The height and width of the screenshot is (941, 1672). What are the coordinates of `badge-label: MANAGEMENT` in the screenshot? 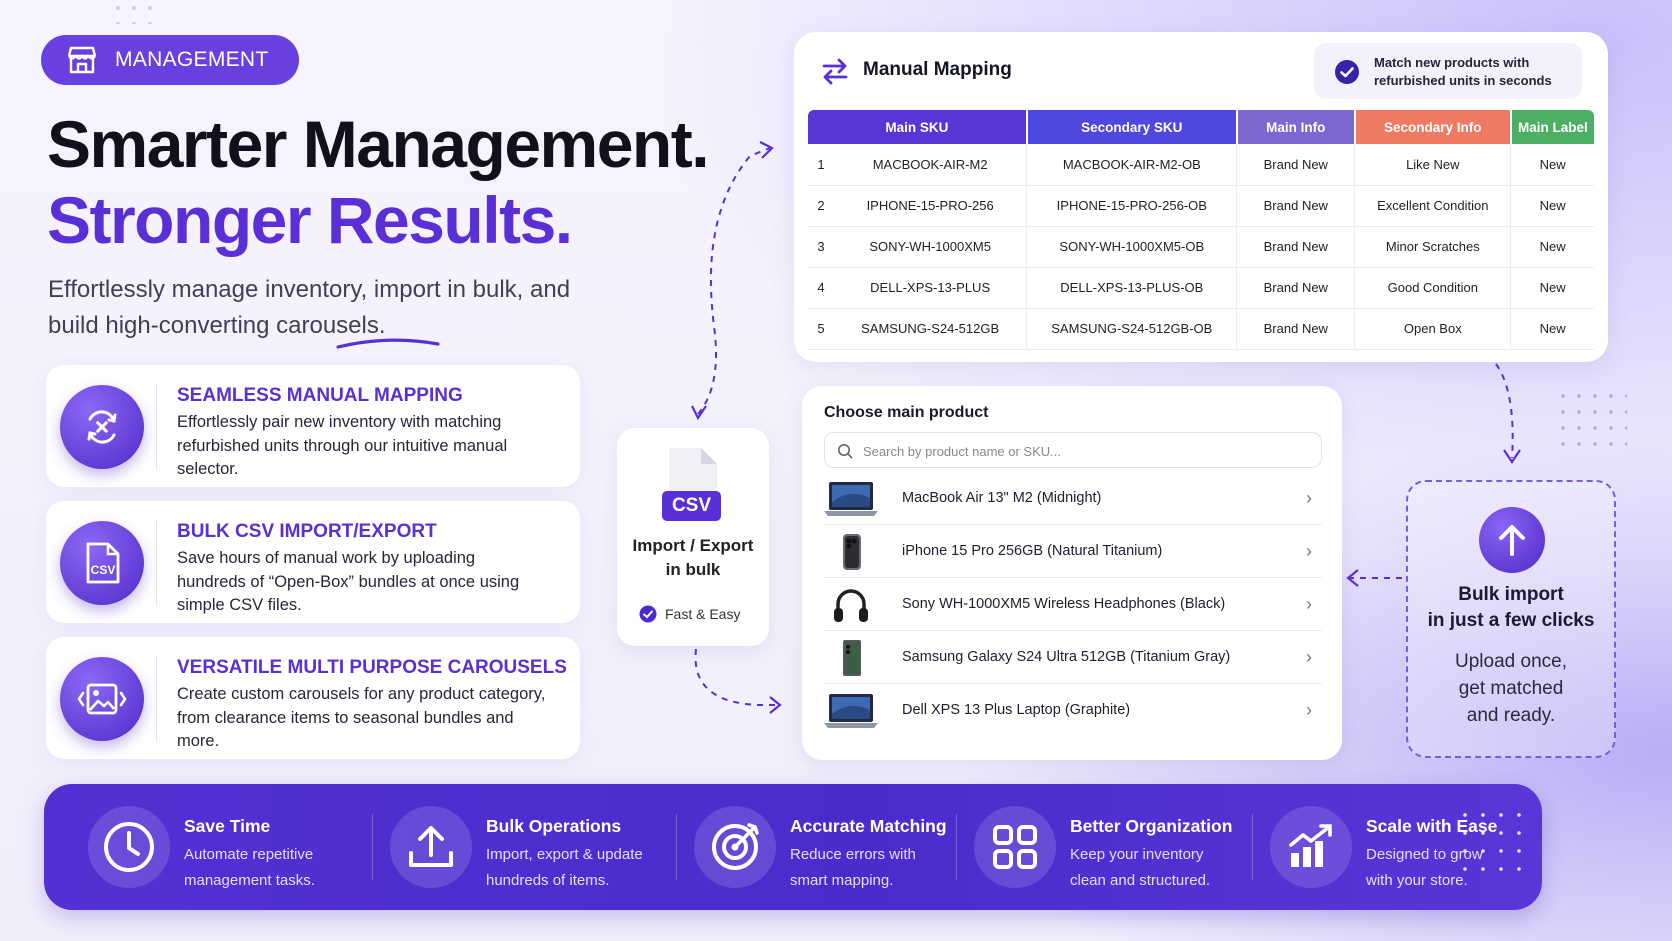 It's located at (192, 59).